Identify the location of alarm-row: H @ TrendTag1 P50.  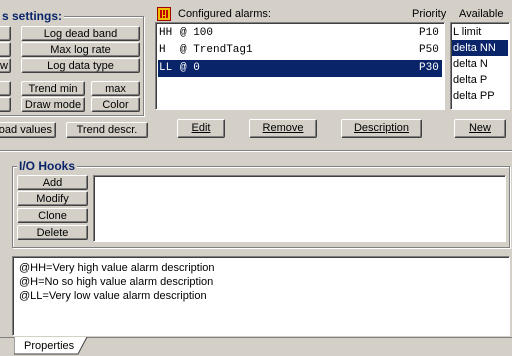
(300, 50).